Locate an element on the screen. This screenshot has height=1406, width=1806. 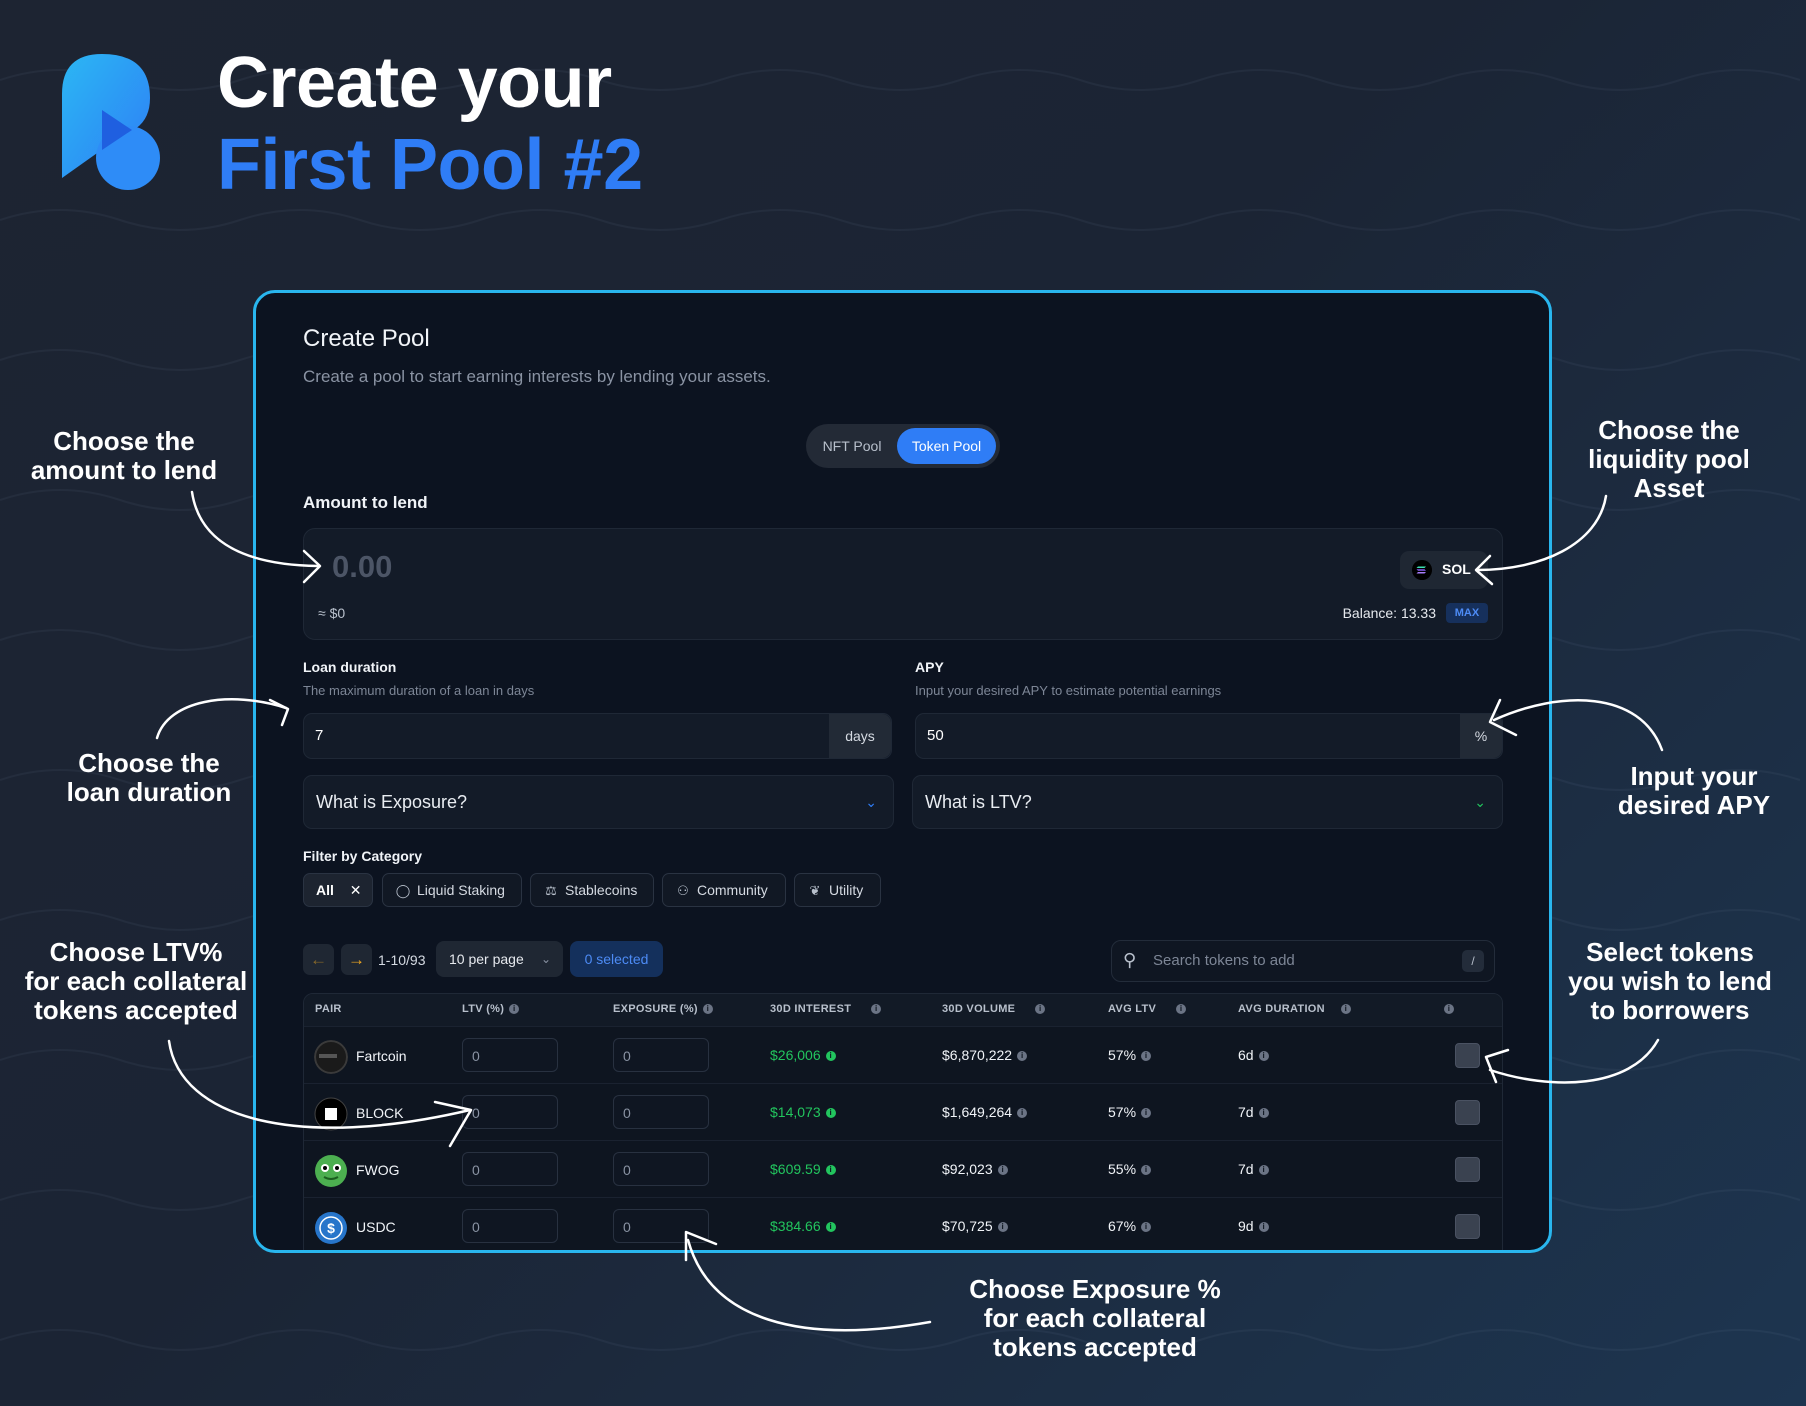
annotation-line: amount to lend is located at coordinates (124, 470).